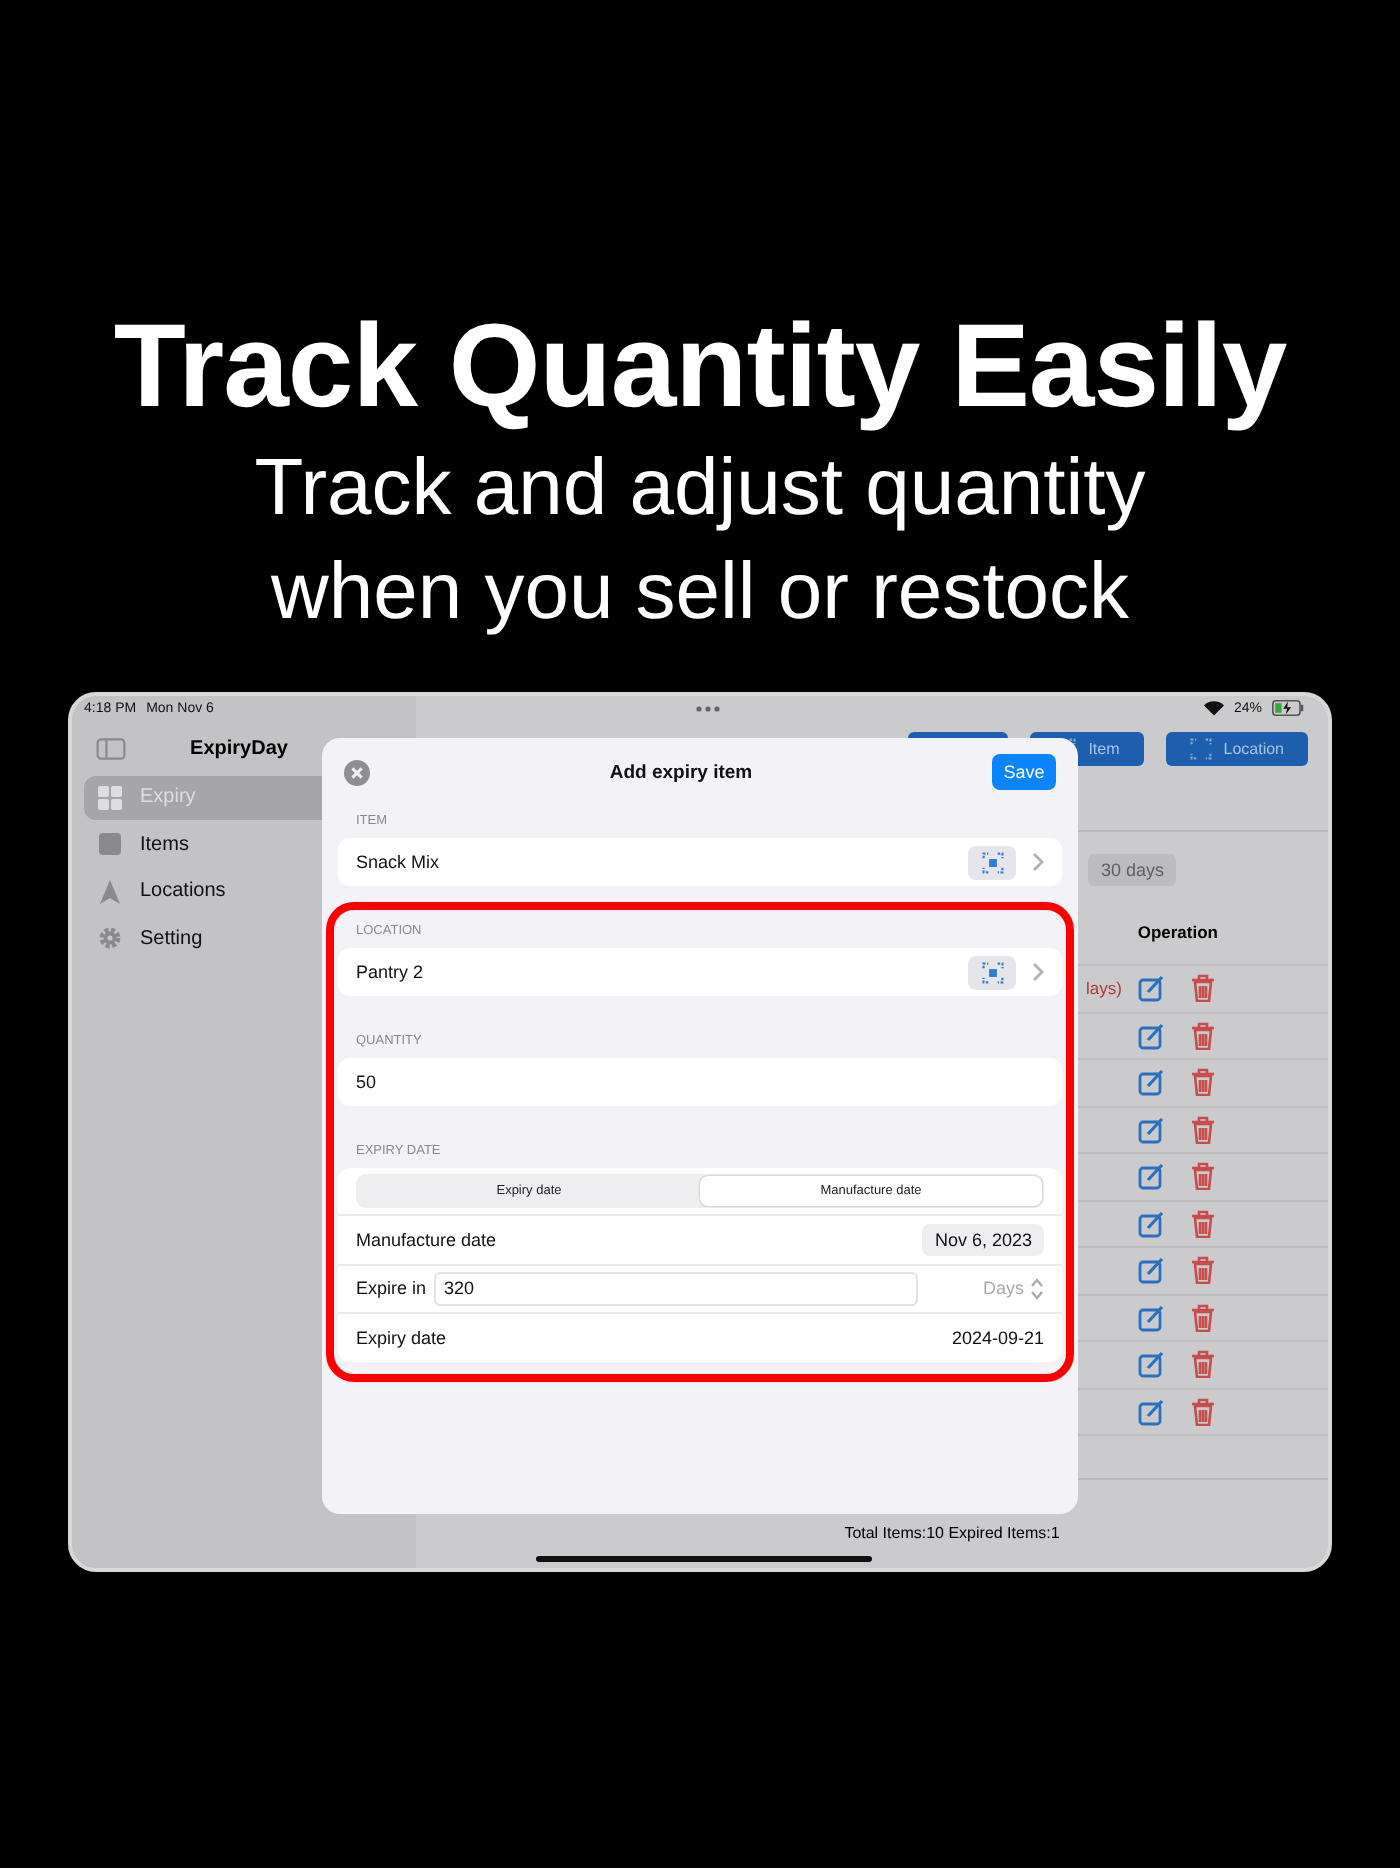 This screenshot has height=1868, width=1400. What do you see at coordinates (357, 772) in the screenshot?
I see `close-icon` at bounding box center [357, 772].